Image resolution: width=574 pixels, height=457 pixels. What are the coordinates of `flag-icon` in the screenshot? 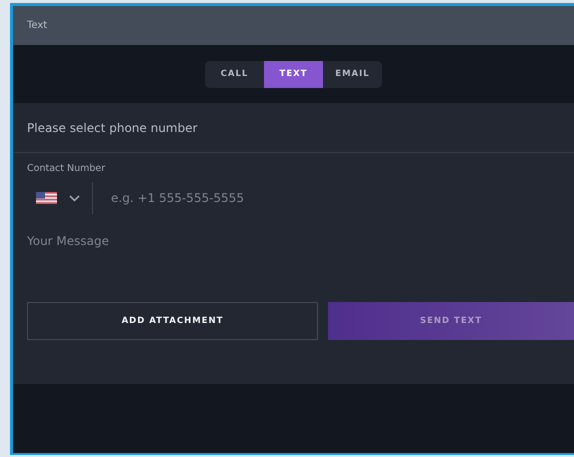 It's located at (46, 198).